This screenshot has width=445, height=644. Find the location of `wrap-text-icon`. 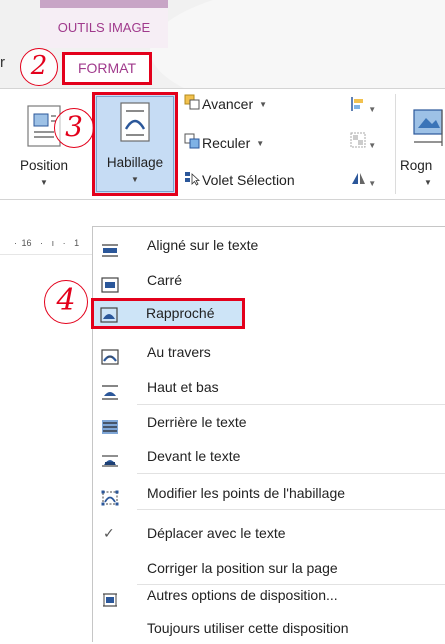

wrap-text-icon is located at coordinates (135, 125).